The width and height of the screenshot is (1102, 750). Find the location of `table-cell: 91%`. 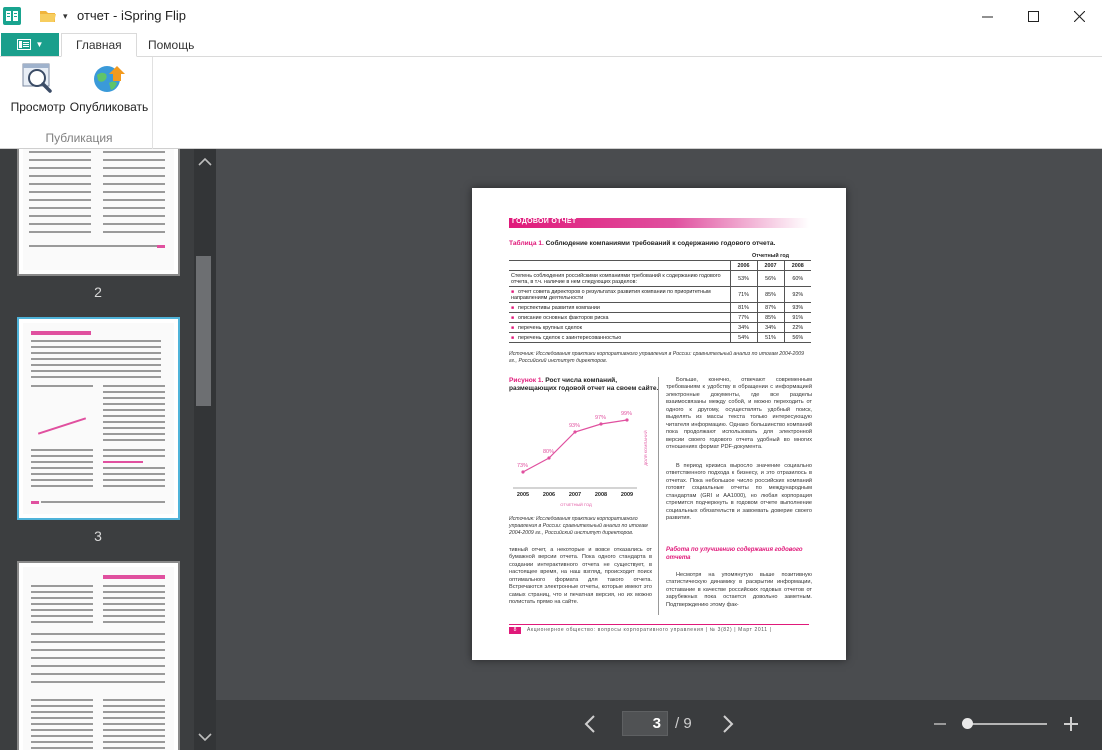

table-cell: 91% is located at coordinates (797, 317).